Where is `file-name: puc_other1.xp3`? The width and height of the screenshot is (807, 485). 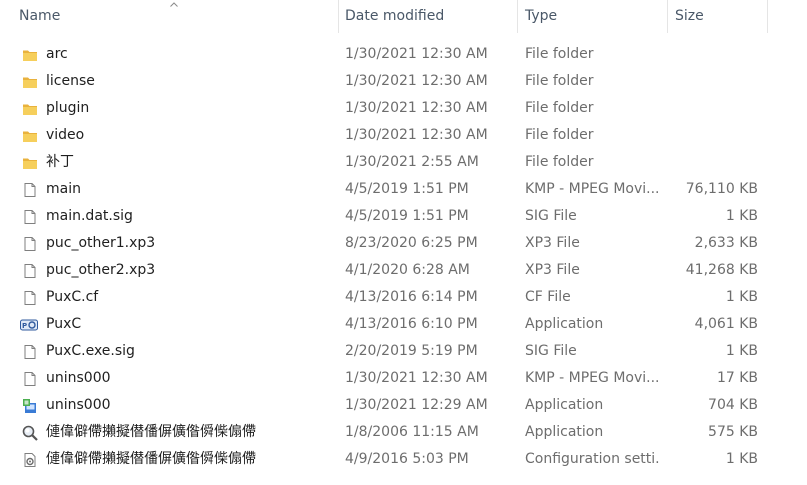 file-name: puc_other1.xp3 is located at coordinates (101, 243).